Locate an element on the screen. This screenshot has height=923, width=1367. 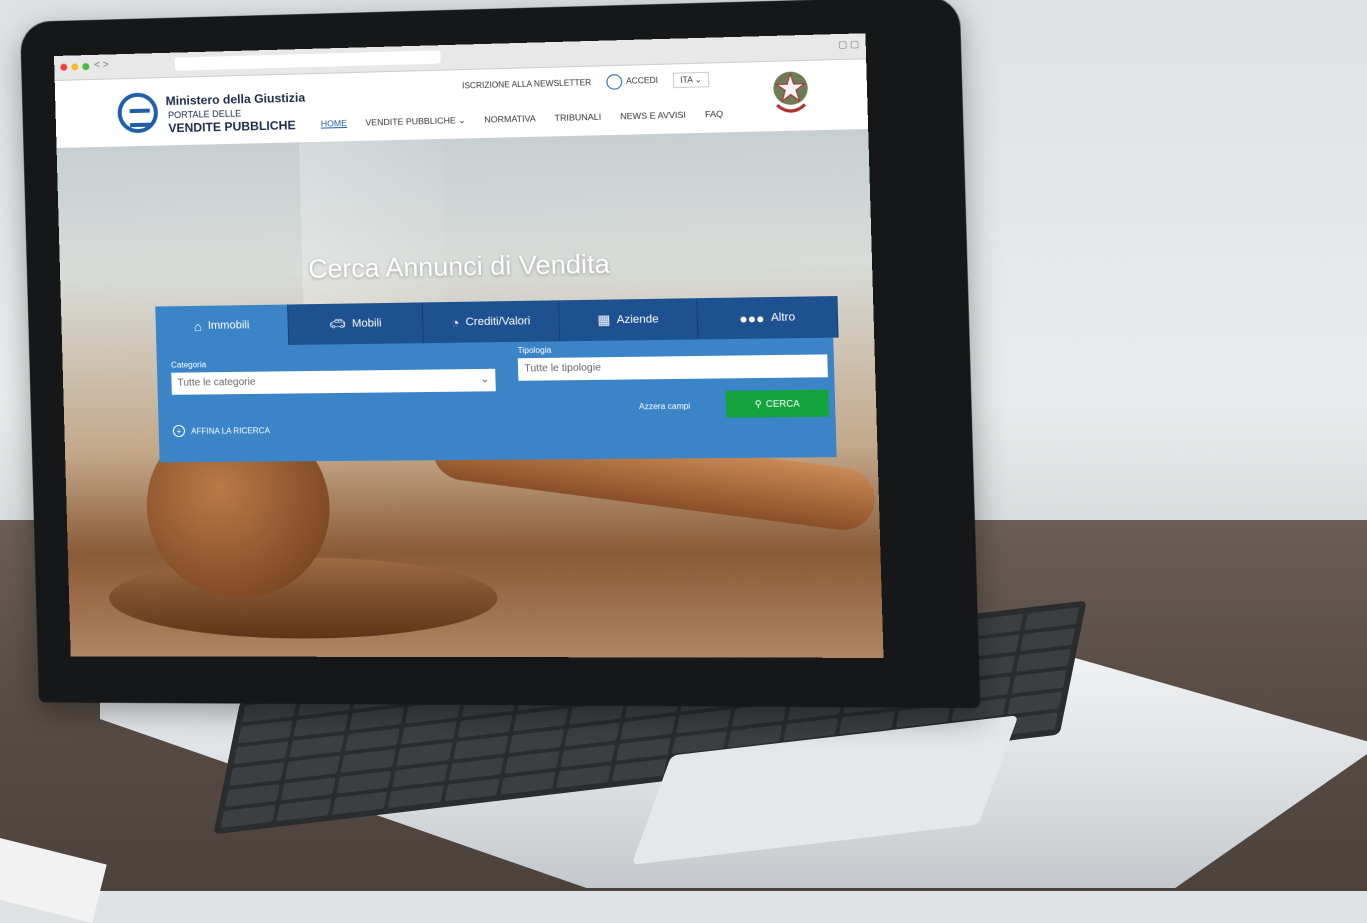
menu-tribunali: TRIBUNALI is located at coordinates (577, 118).